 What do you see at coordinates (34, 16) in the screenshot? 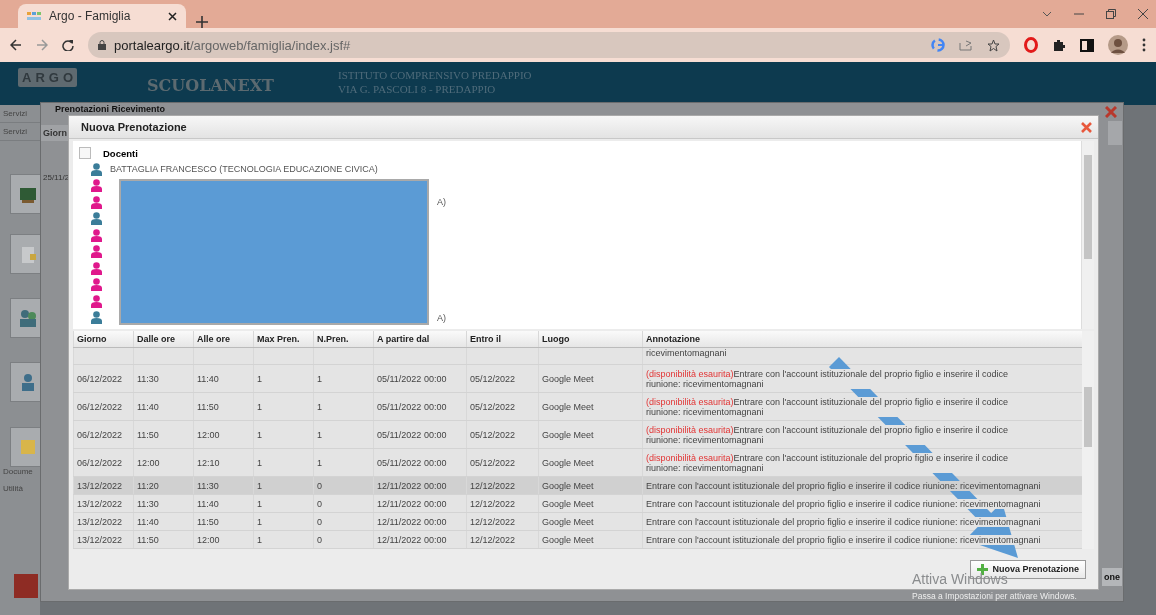
I see `favicon-icon` at bounding box center [34, 16].